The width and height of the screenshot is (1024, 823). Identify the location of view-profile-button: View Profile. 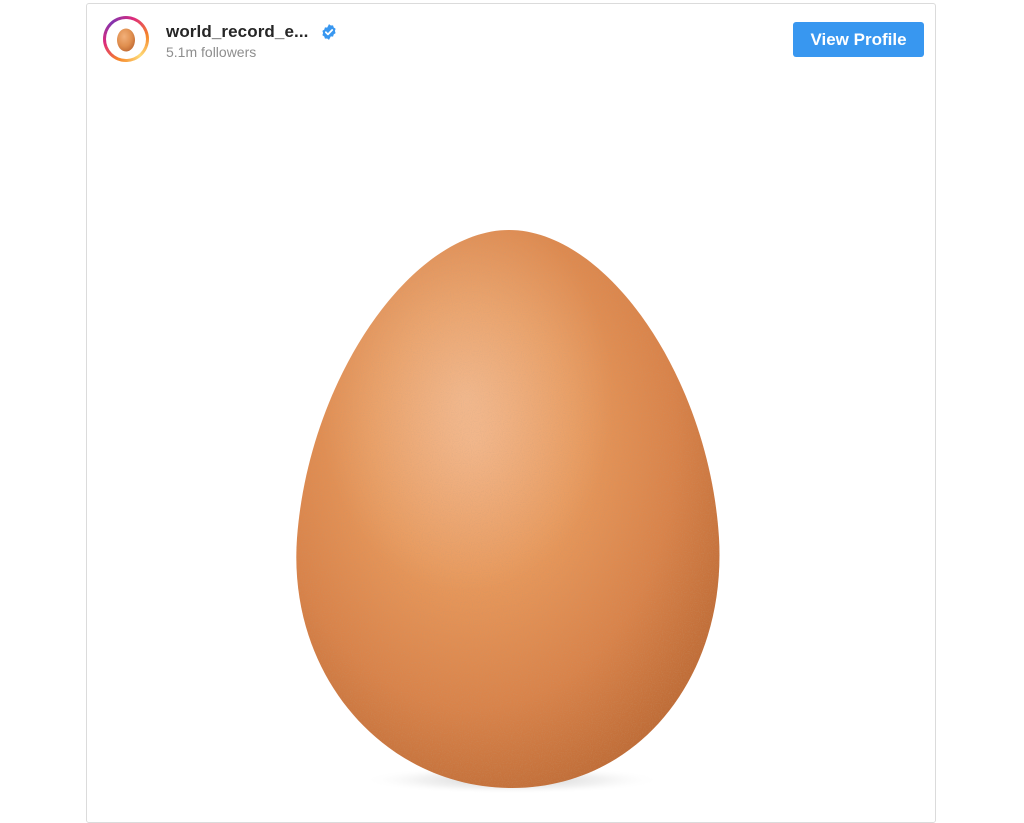
(858, 39).